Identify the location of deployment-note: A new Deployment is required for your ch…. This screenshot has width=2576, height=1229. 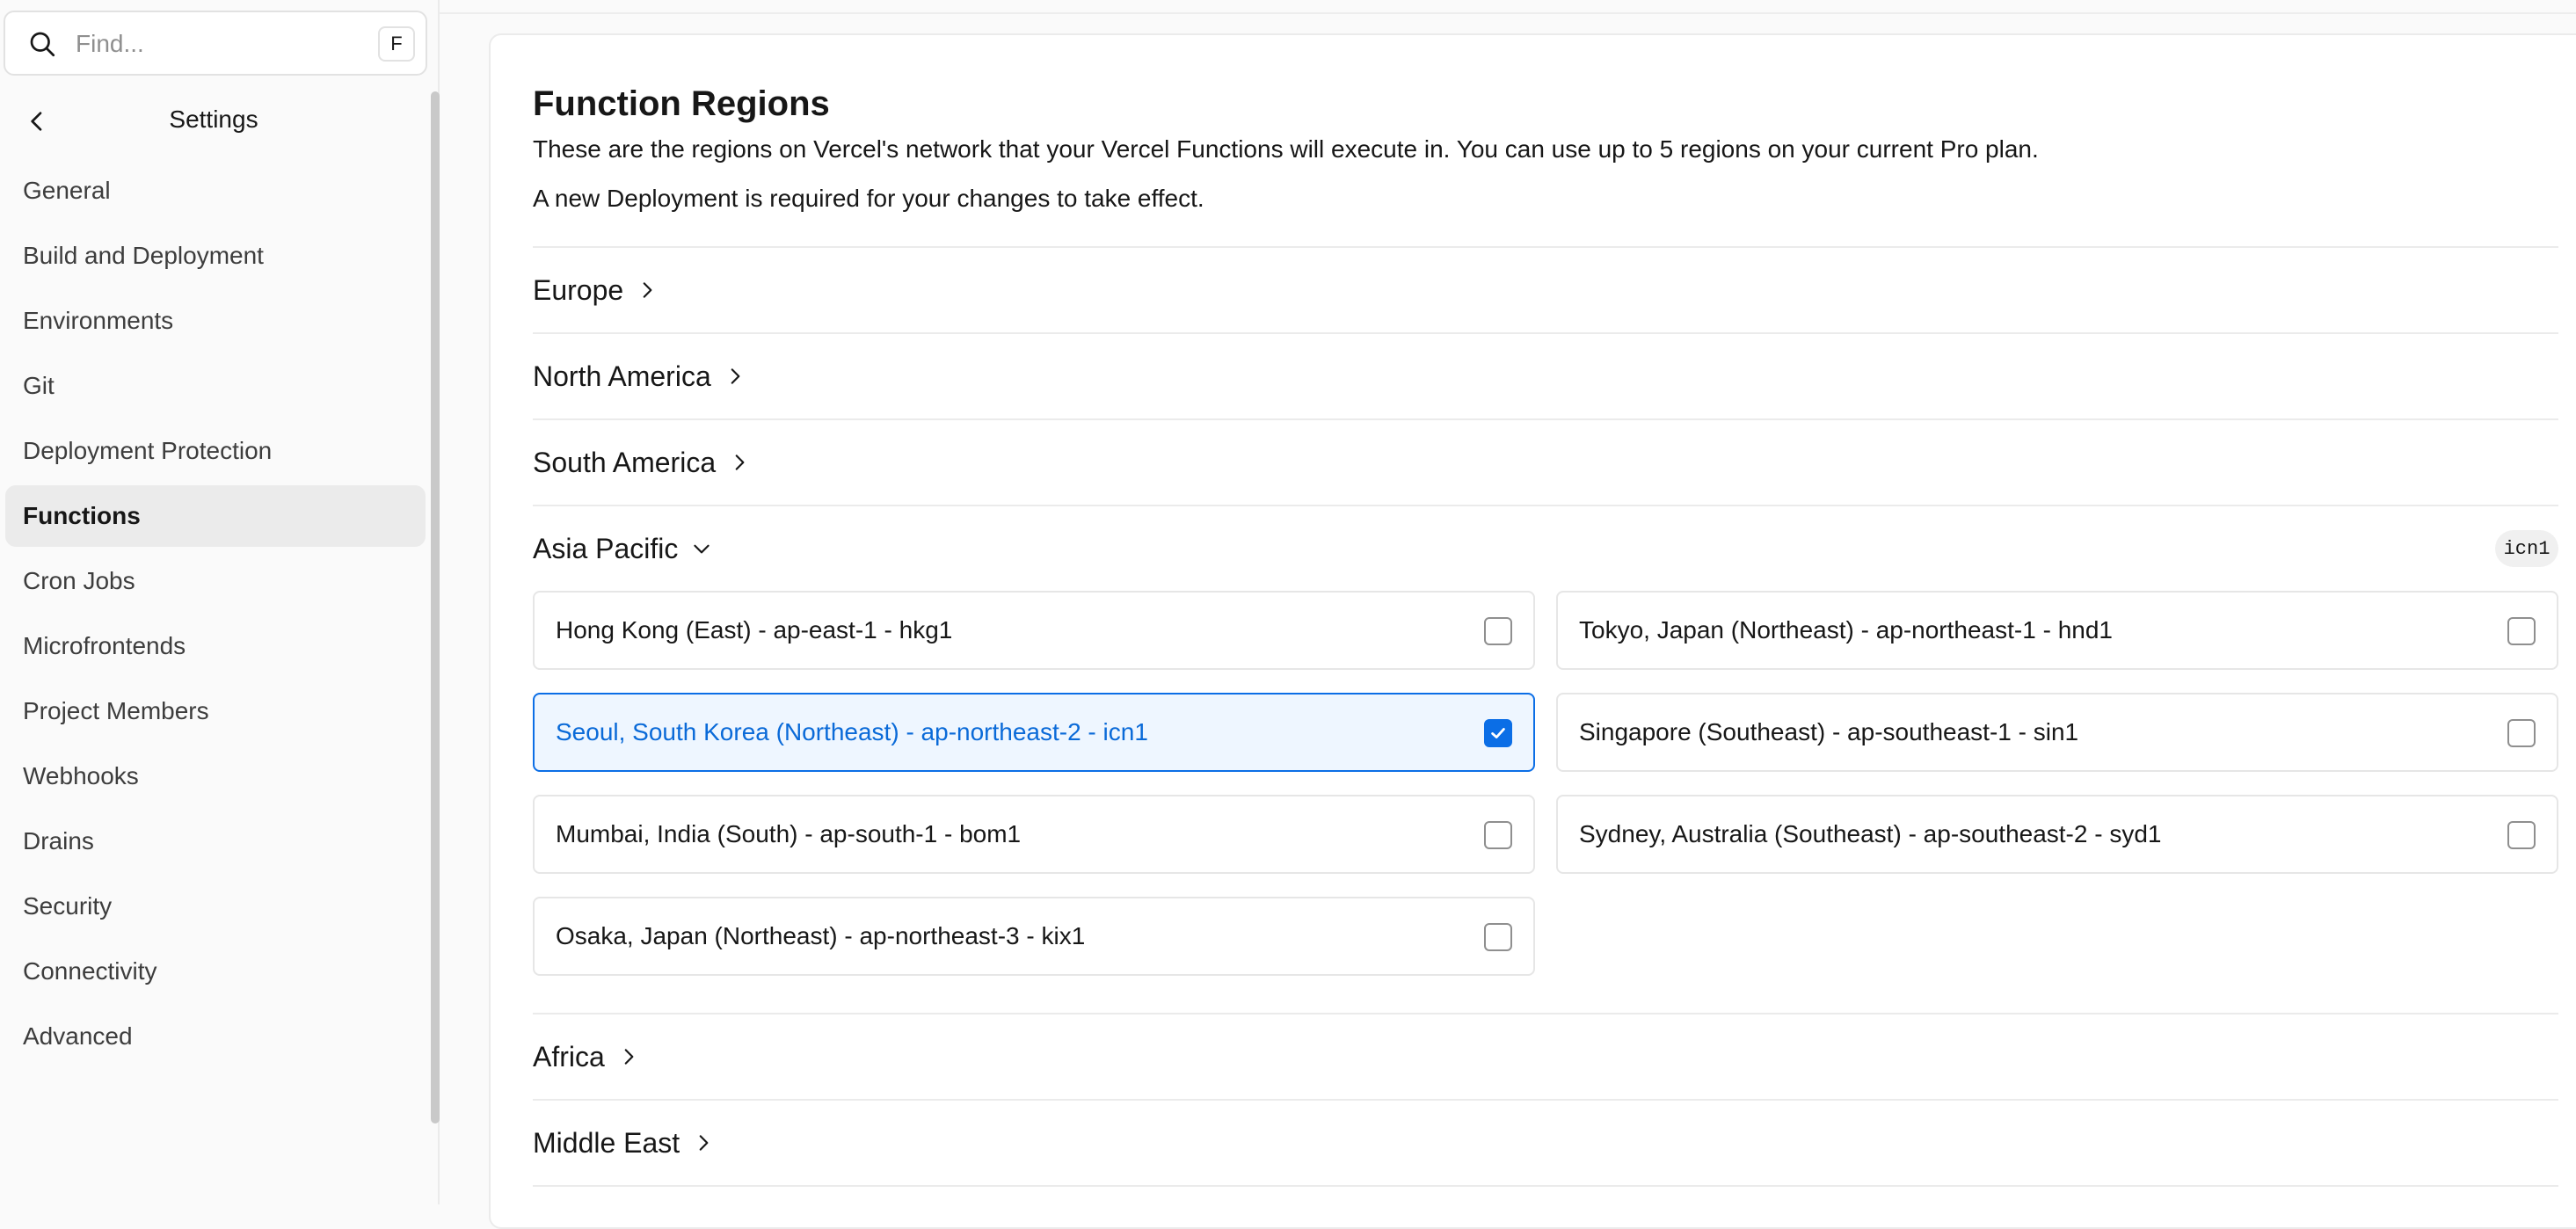
(868, 199).